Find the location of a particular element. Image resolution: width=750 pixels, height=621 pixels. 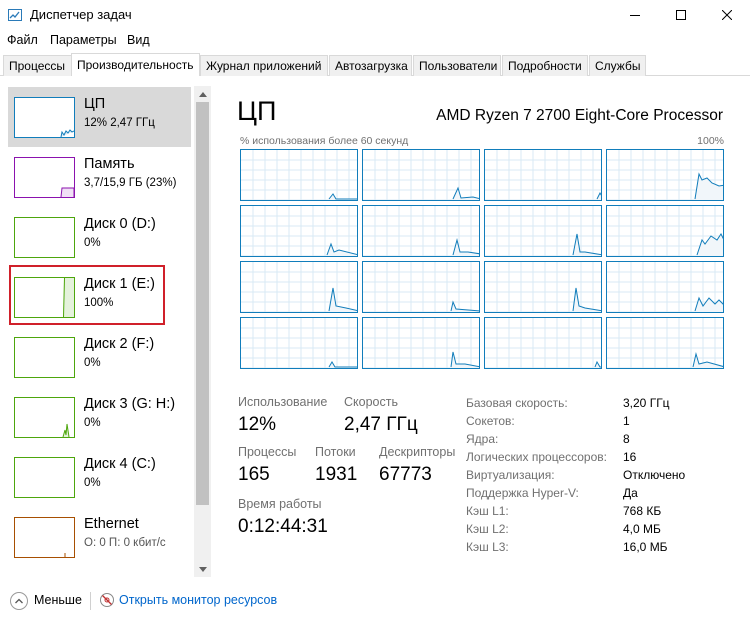

sidebar-item-disk-3: Диск 3 (G: H:) 0% is located at coordinates (99, 417).